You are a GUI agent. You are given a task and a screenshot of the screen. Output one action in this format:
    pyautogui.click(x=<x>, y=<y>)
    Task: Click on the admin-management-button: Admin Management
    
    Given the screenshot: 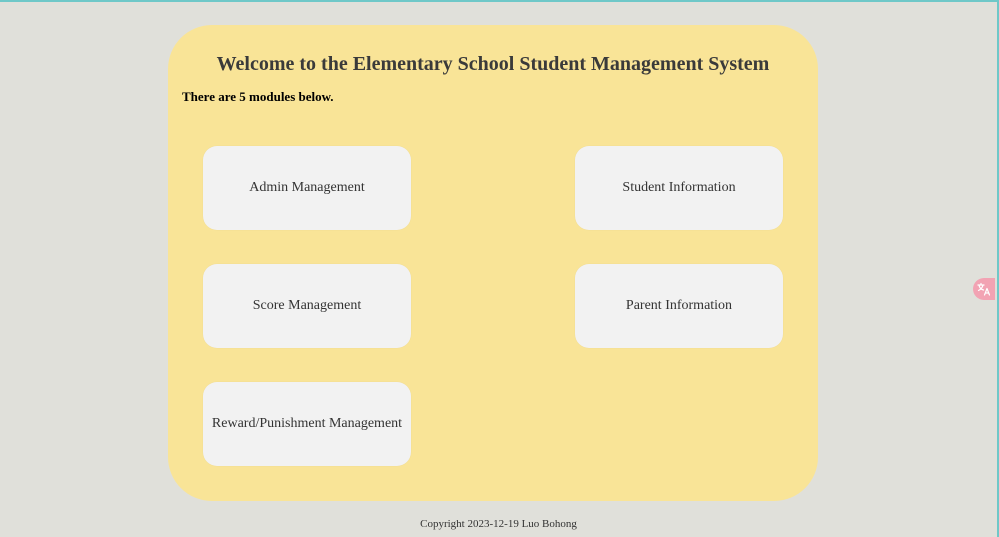 What is the action you would take?
    pyautogui.click(x=307, y=188)
    